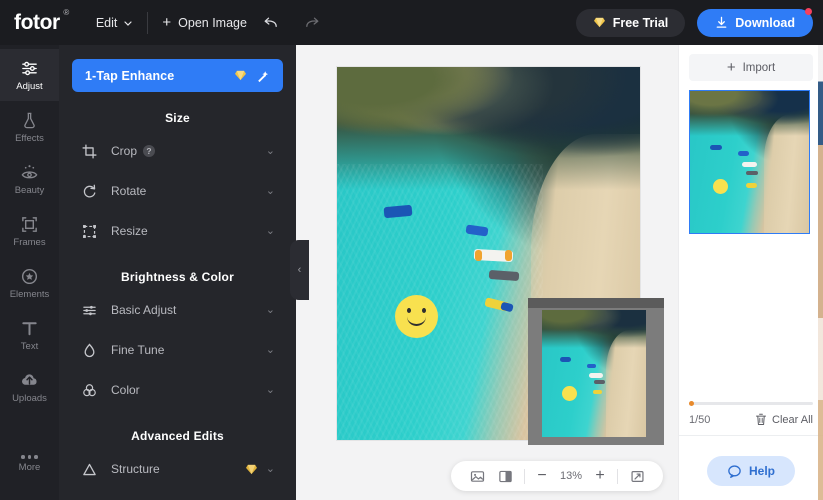 Image resolution: width=823 pixels, height=500 pixels. I want to click on thumb-smiley-sticker, so click(720, 186).